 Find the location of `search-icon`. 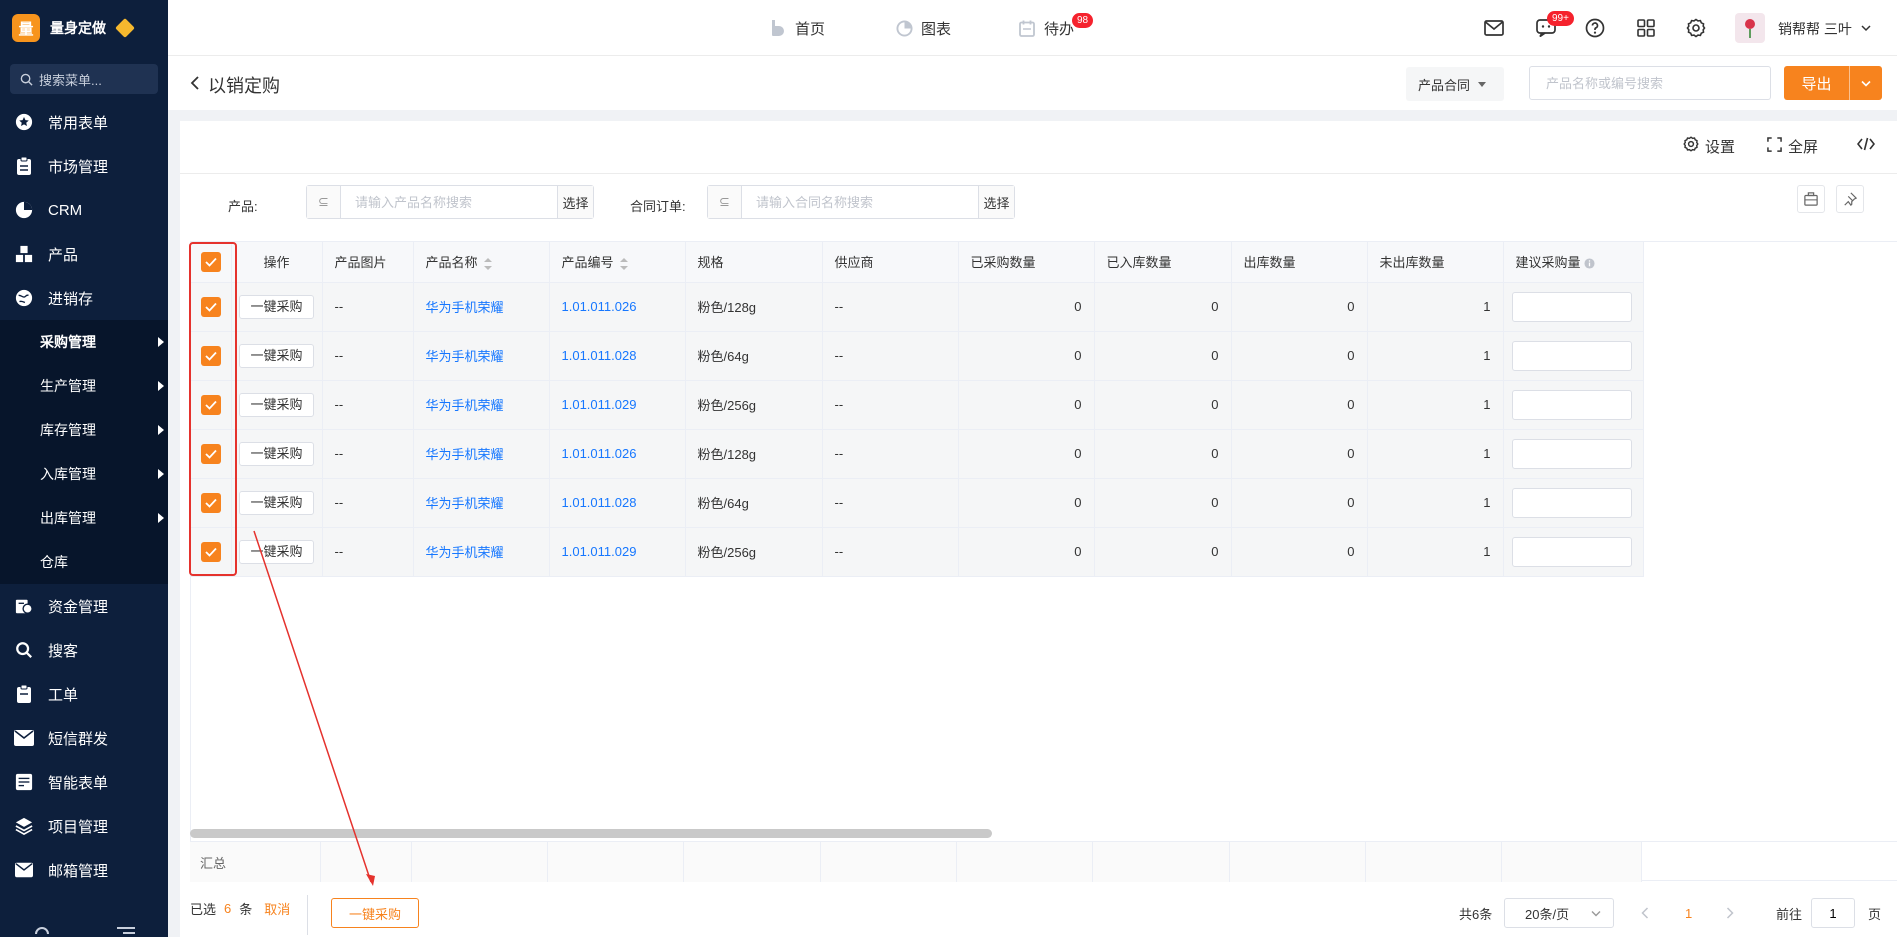

search-icon is located at coordinates (24, 650).